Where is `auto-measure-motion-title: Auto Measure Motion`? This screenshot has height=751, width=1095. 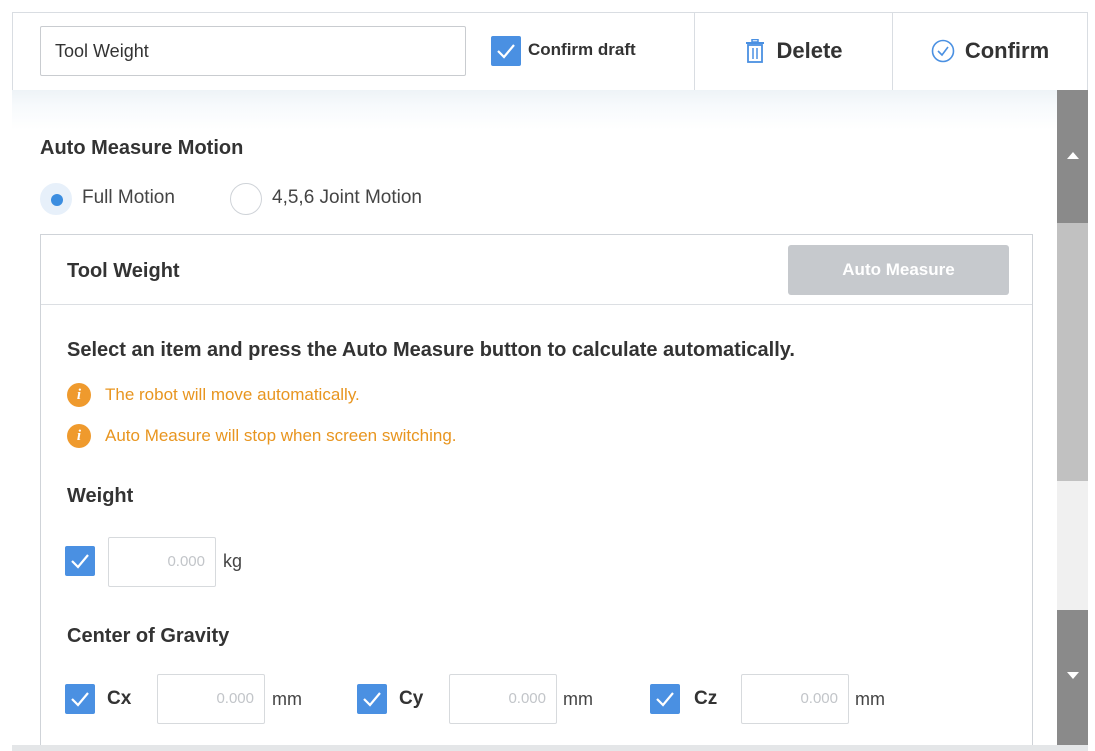
auto-measure-motion-title: Auto Measure Motion is located at coordinates (142, 148).